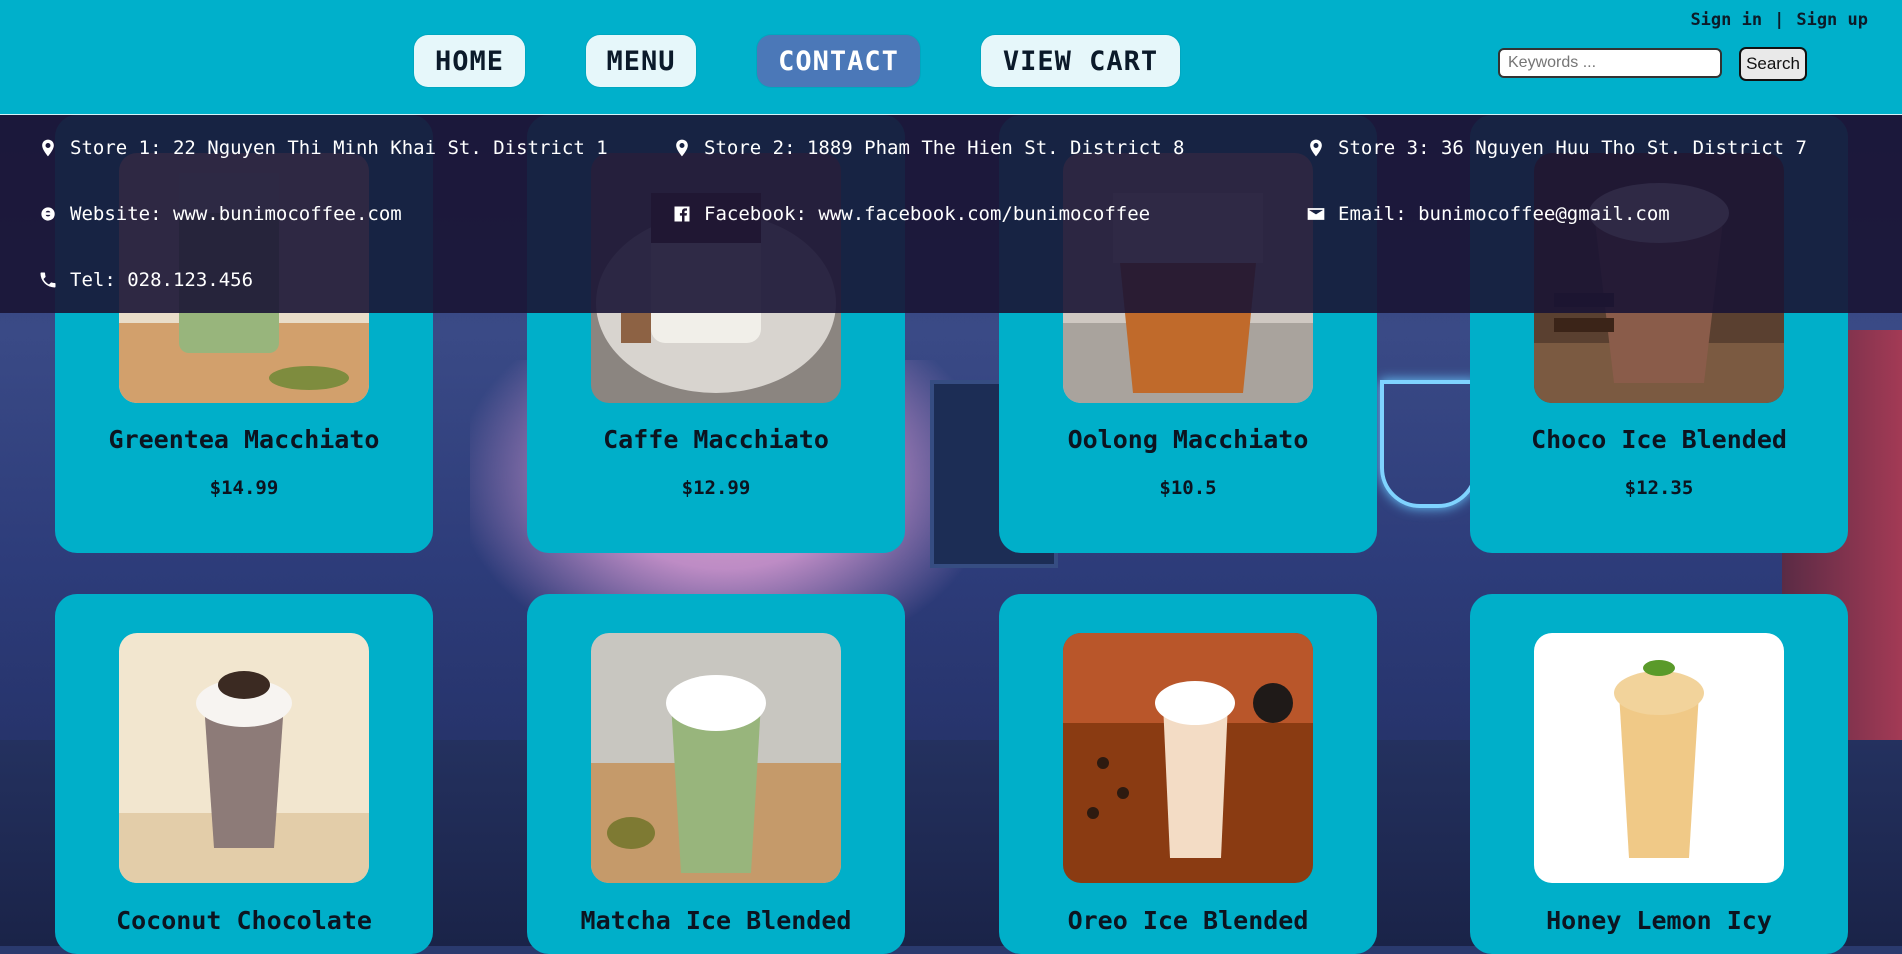  What do you see at coordinates (1726, 20) in the screenshot?
I see `signin-link: Sign in` at bounding box center [1726, 20].